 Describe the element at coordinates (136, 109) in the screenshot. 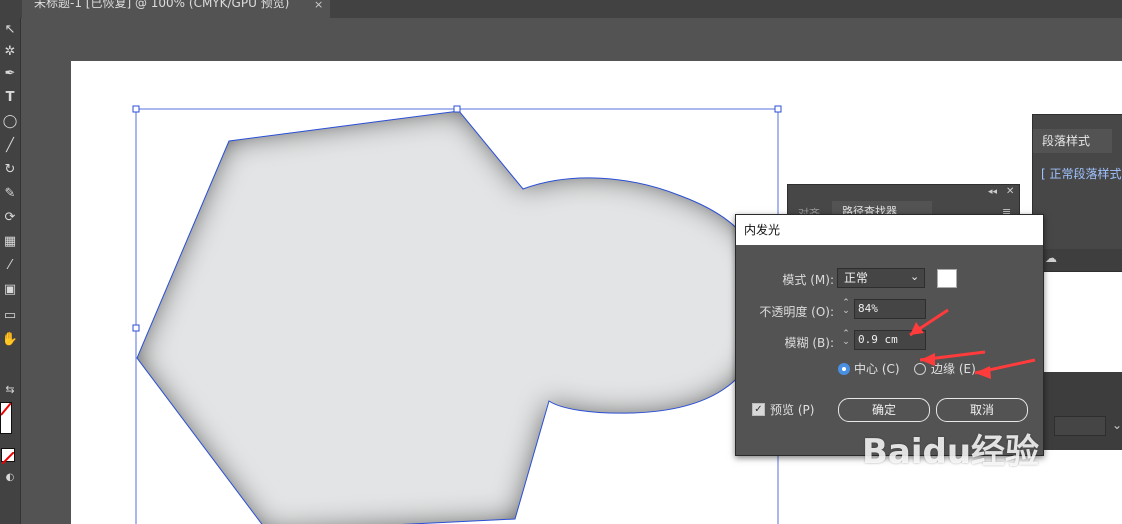

I see `handle-top-left` at that location.